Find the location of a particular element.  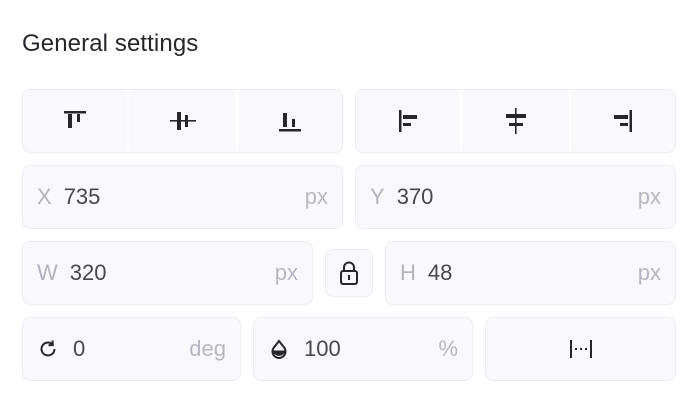

align-left-icon is located at coordinates (408, 121).